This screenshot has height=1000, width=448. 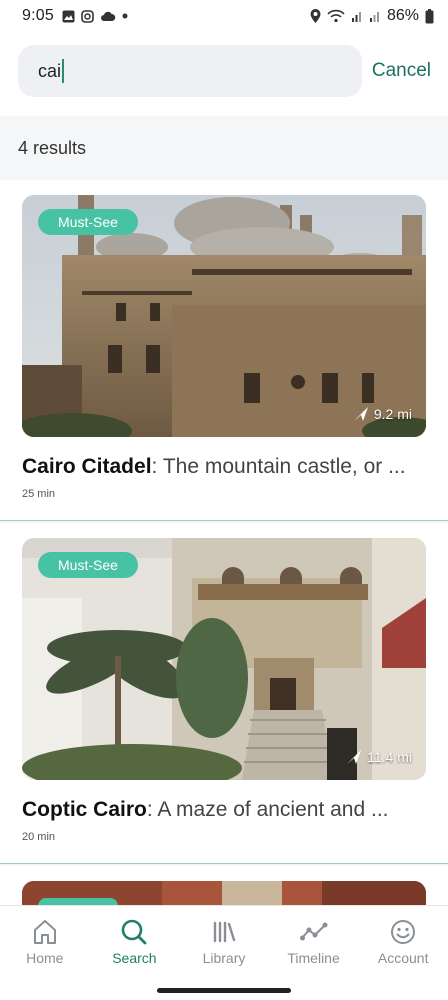 I want to click on distance-indicator: 9.2 mi, so click(x=382, y=414).